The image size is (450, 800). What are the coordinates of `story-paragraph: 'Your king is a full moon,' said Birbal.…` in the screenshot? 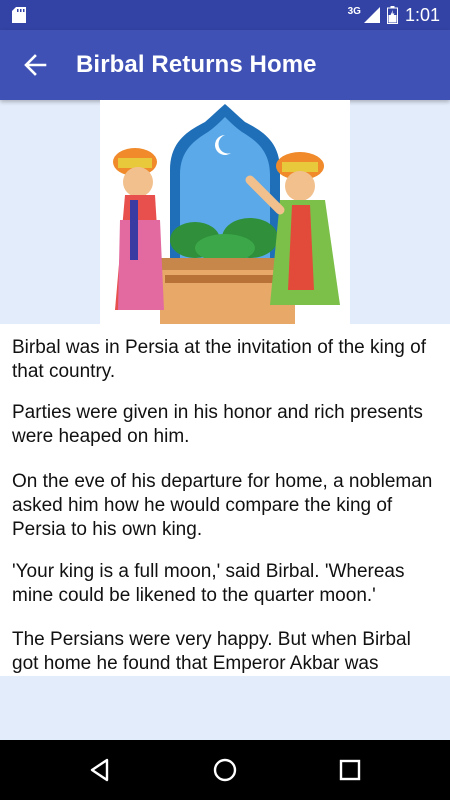 It's located at (208, 583).